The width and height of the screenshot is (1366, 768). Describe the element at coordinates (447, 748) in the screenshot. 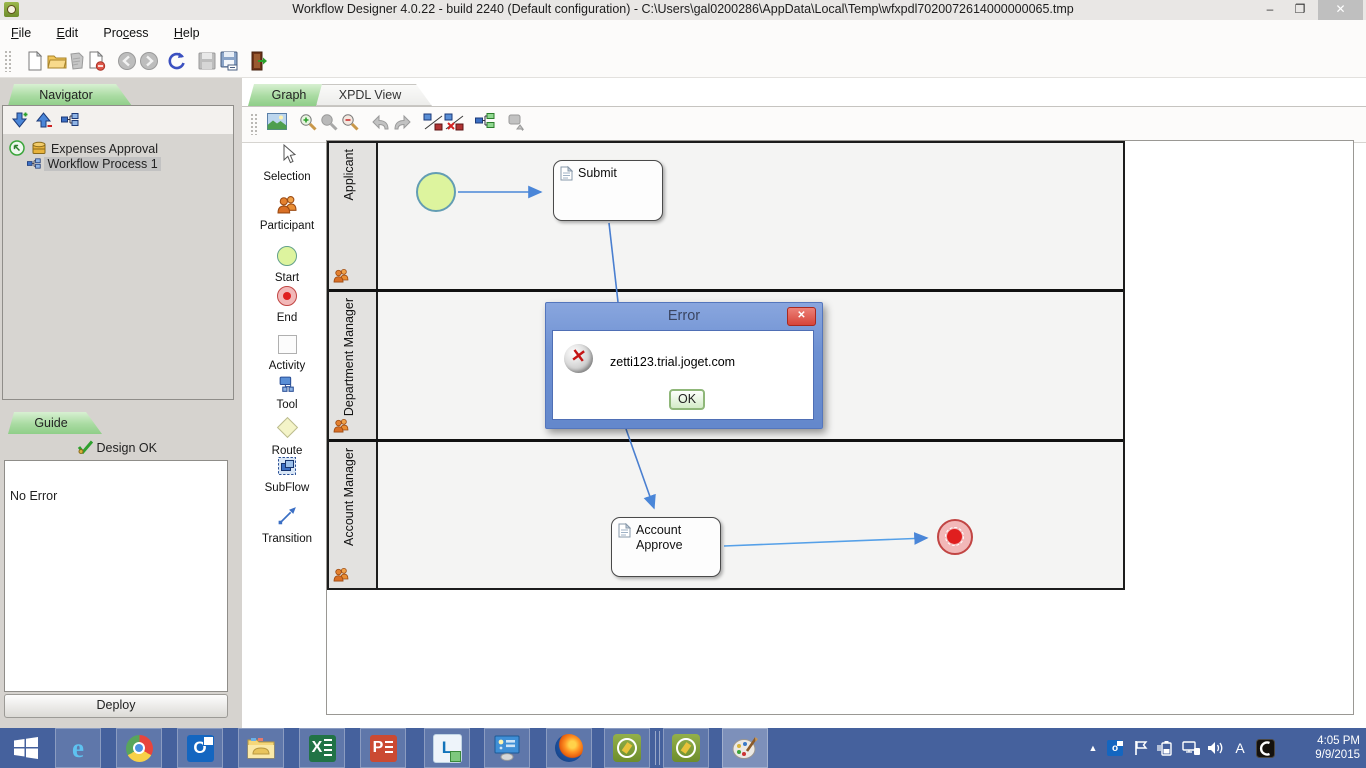

I see `taskbar-lync: L` at that location.